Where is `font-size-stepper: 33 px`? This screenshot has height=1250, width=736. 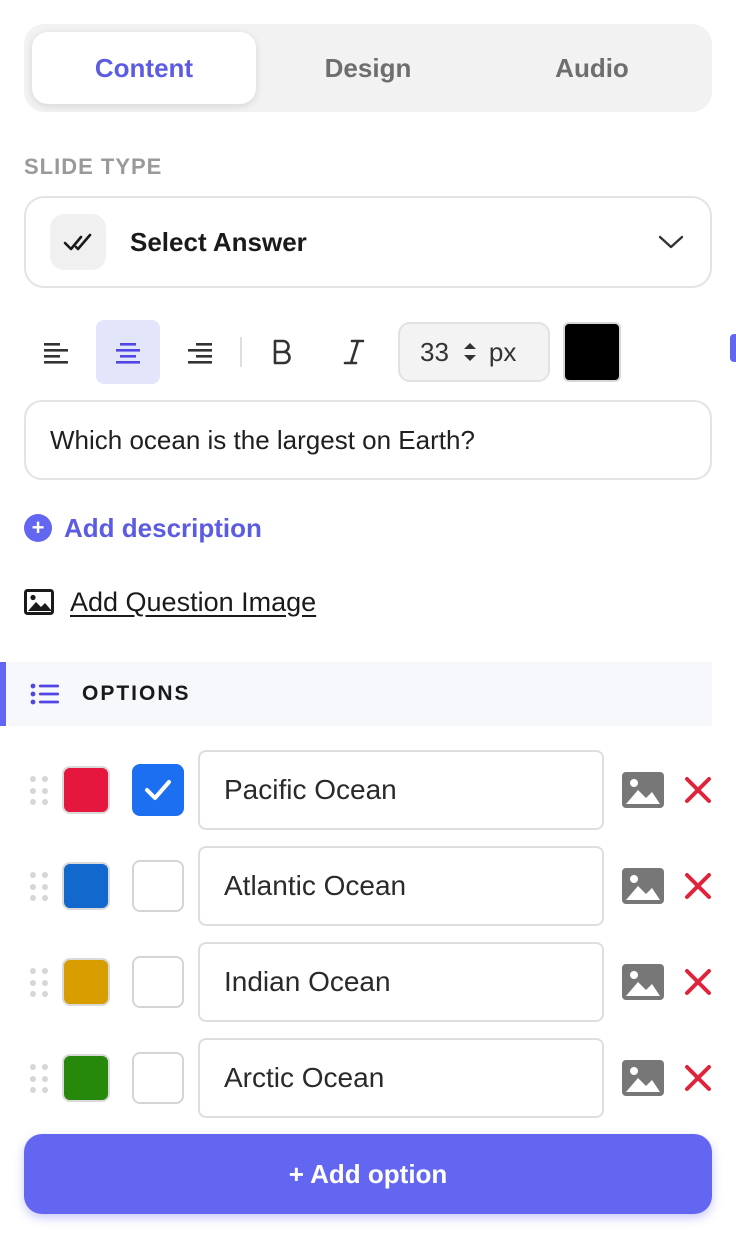
font-size-stepper: 33 px is located at coordinates (474, 352).